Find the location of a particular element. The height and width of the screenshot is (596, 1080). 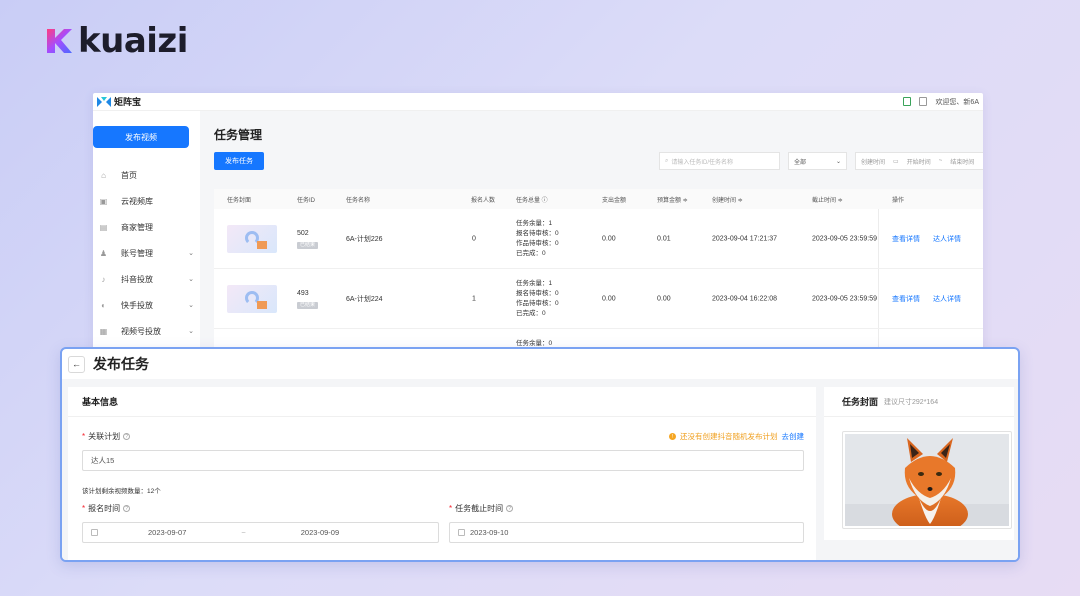

arrow-left-icon: ← is located at coordinates (76, 364).